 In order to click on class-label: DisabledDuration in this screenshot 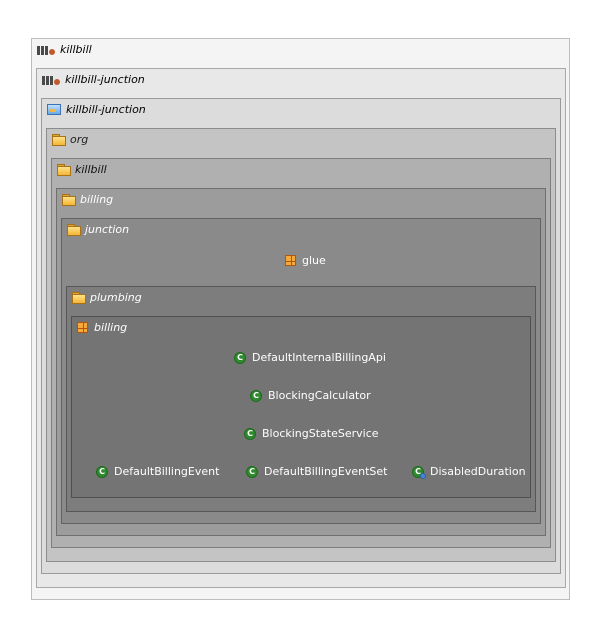, I will do `click(478, 471)`.